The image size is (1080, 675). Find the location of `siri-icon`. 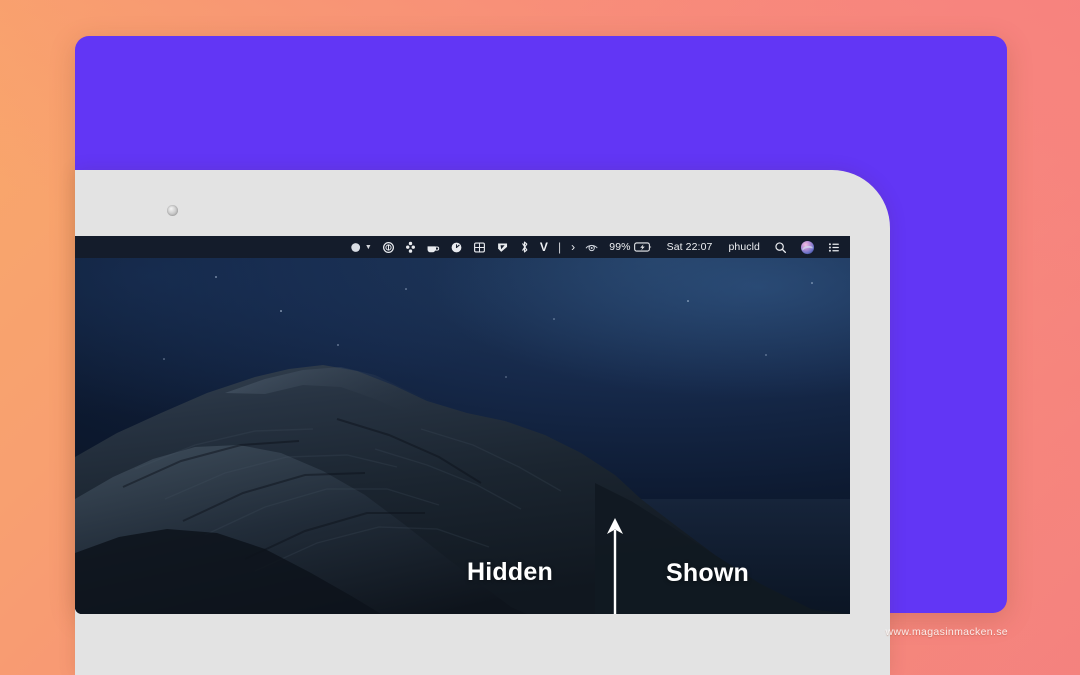

siri-icon is located at coordinates (806, 247).